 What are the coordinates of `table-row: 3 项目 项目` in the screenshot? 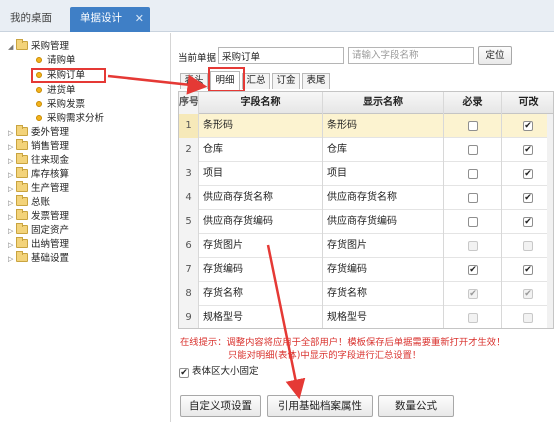 It's located at (366, 174).